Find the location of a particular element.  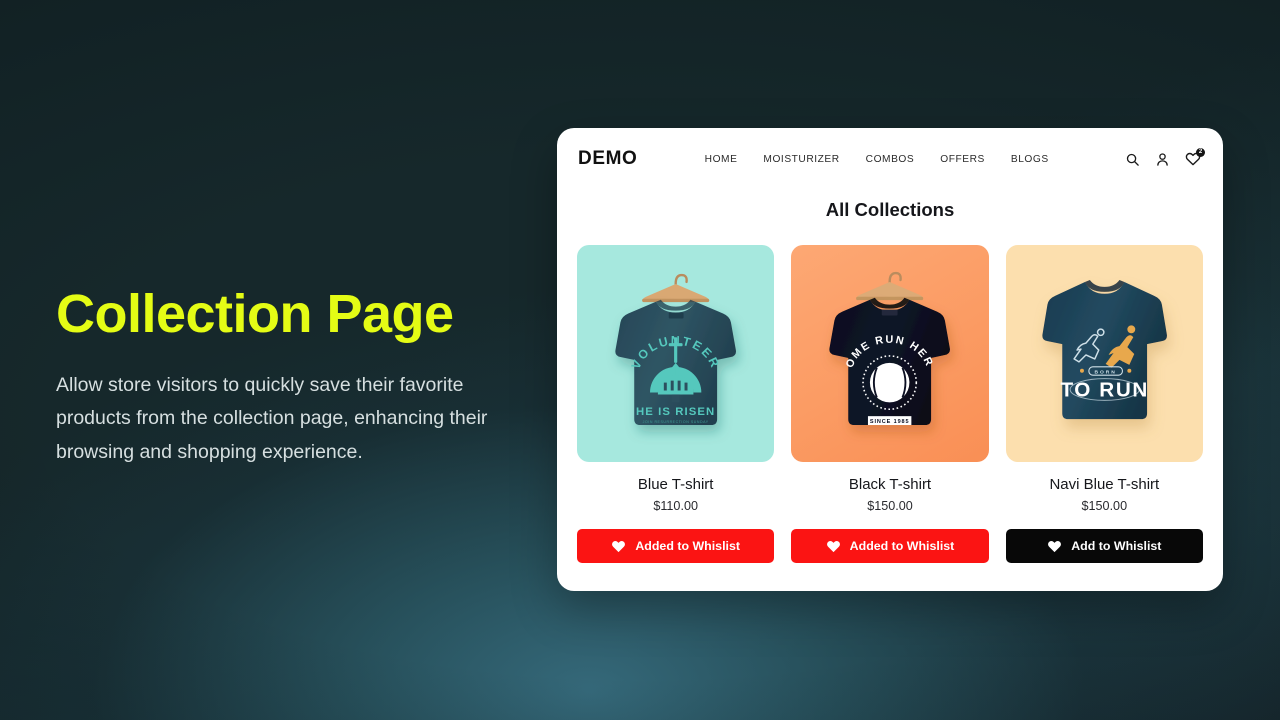

nav-item-moisturizer: MOISTURIZER is located at coordinates (801, 159).